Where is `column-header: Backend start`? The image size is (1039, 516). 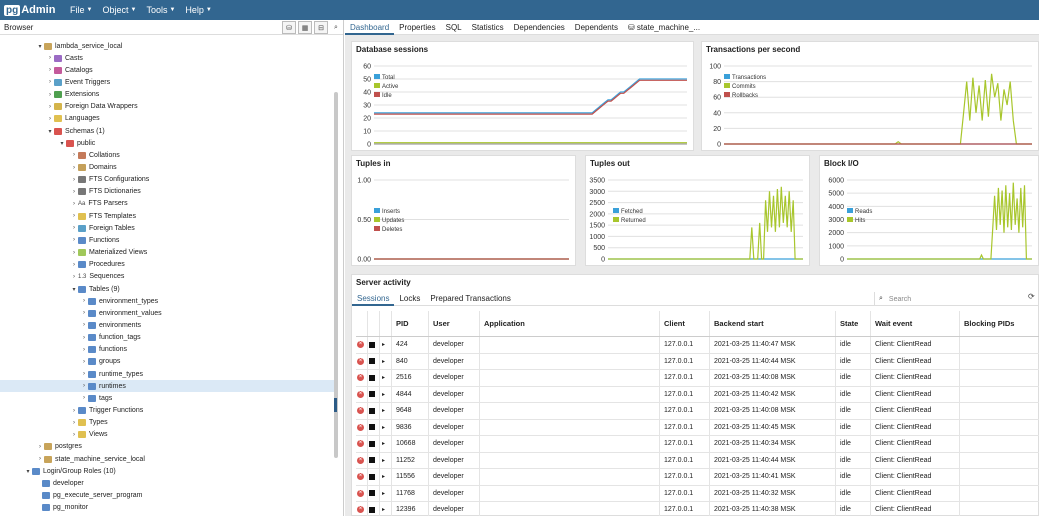
column-header: Backend start is located at coordinates (773, 323).